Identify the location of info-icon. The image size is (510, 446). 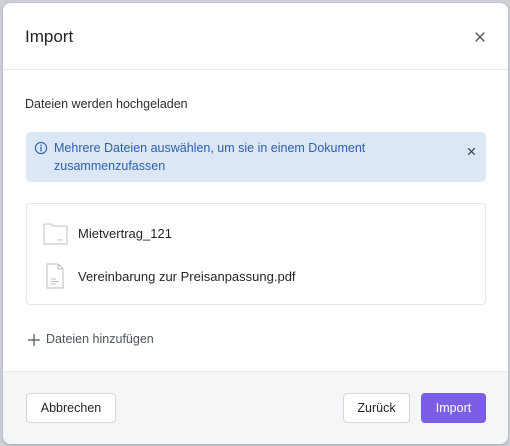
(41, 148).